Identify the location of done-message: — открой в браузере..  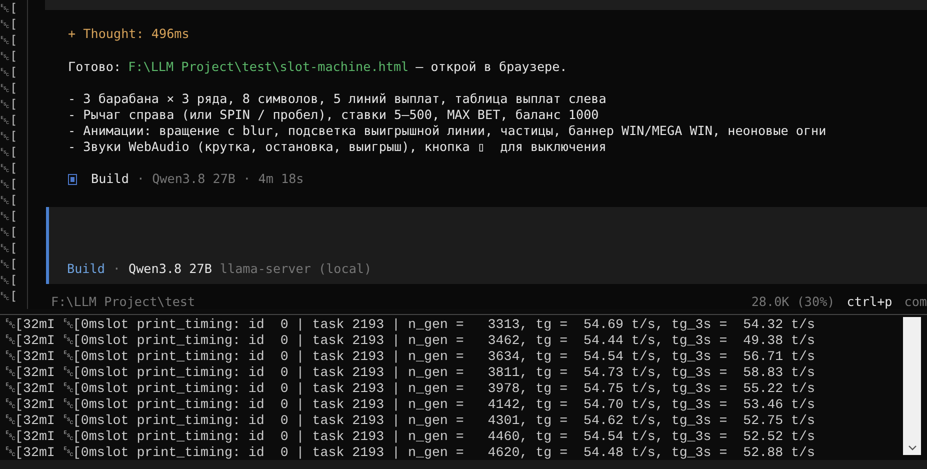
(492, 67).